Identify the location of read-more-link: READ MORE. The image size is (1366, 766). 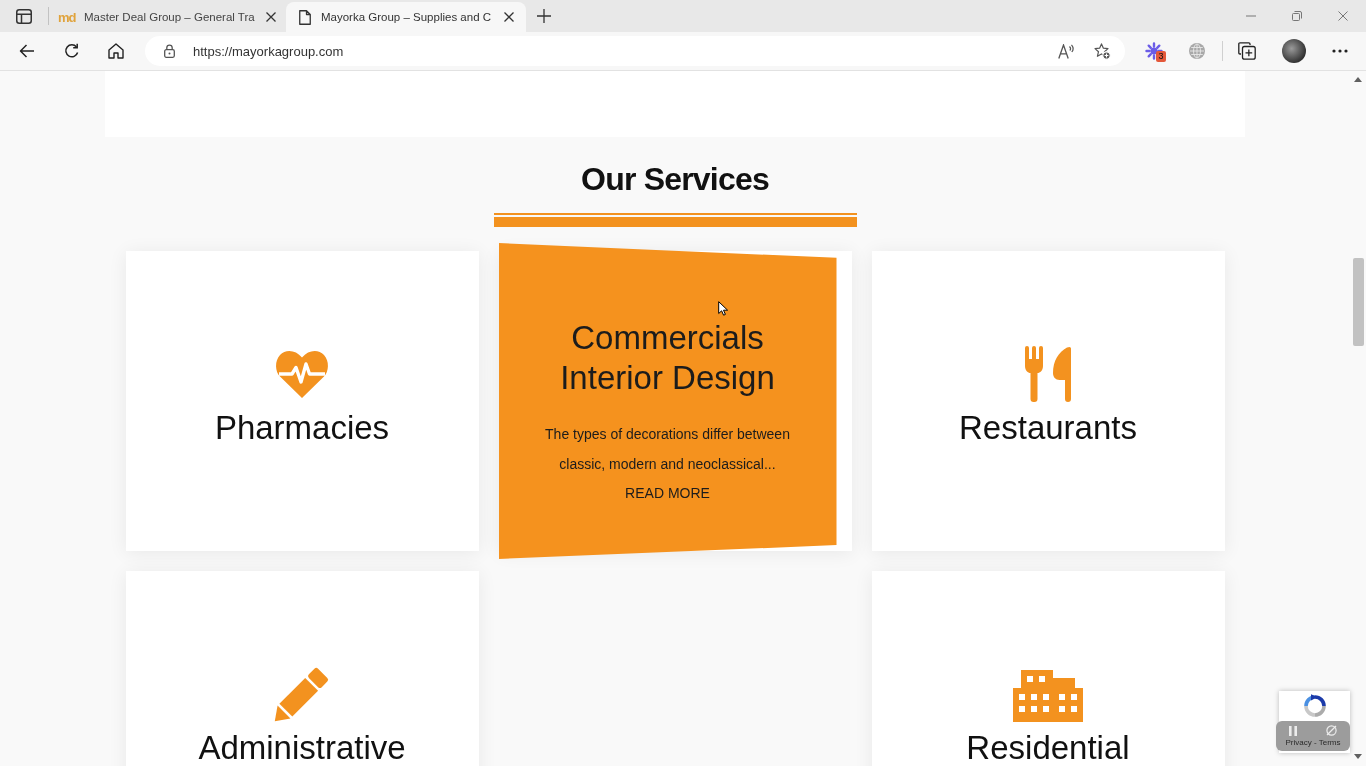
(667, 493).